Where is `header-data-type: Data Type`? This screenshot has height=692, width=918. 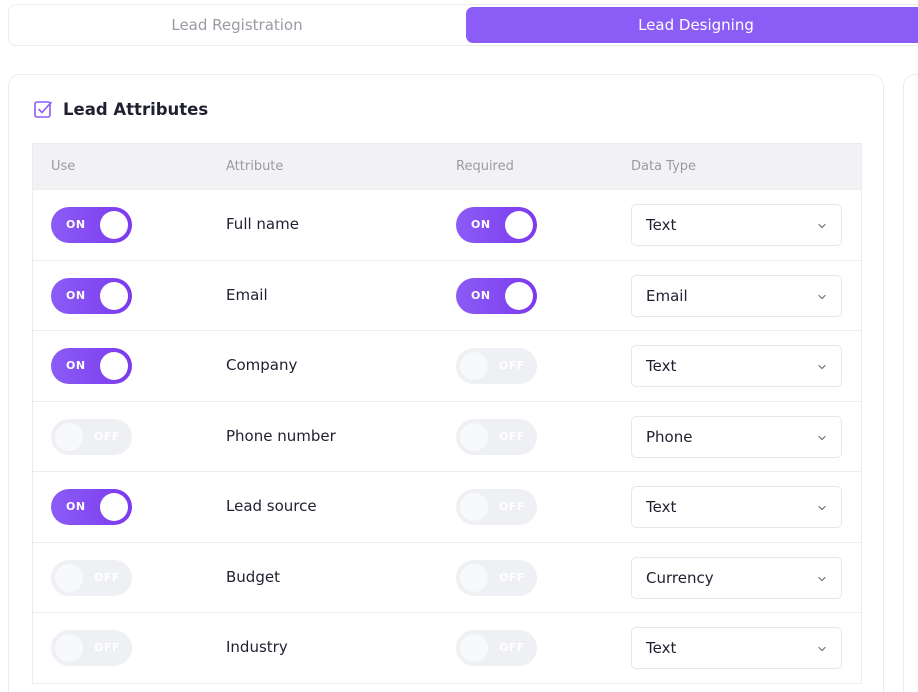 header-data-type: Data Type is located at coordinates (664, 166).